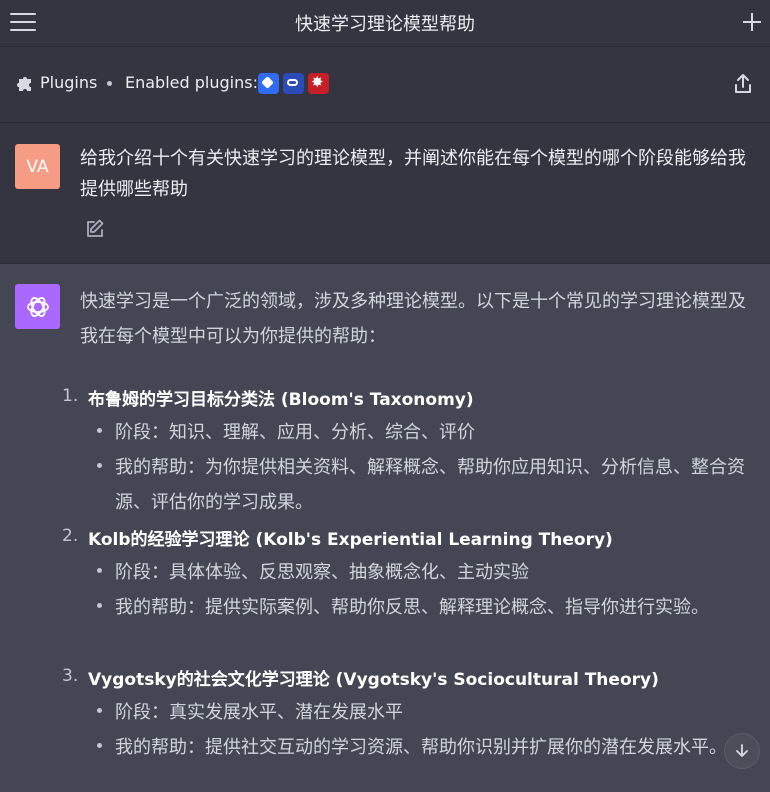 Image resolution: width=770 pixels, height=792 pixels. I want to click on avatar: VA, so click(37, 166).